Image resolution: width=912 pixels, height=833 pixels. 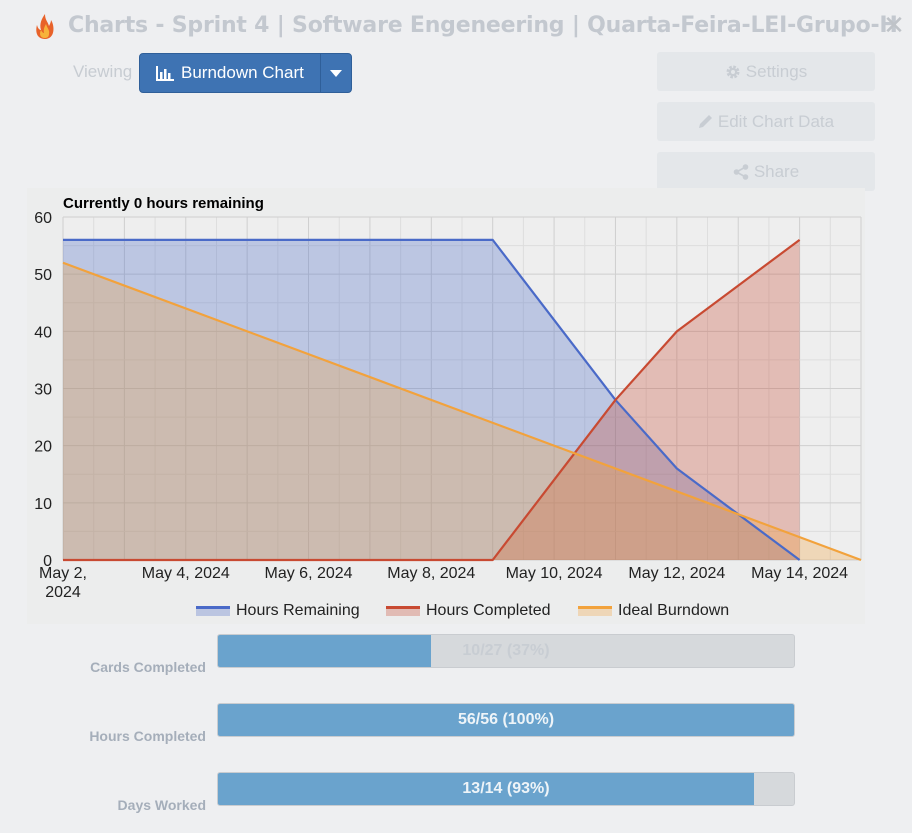 I want to click on y-tick-label: 20, so click(x=43, y=447).